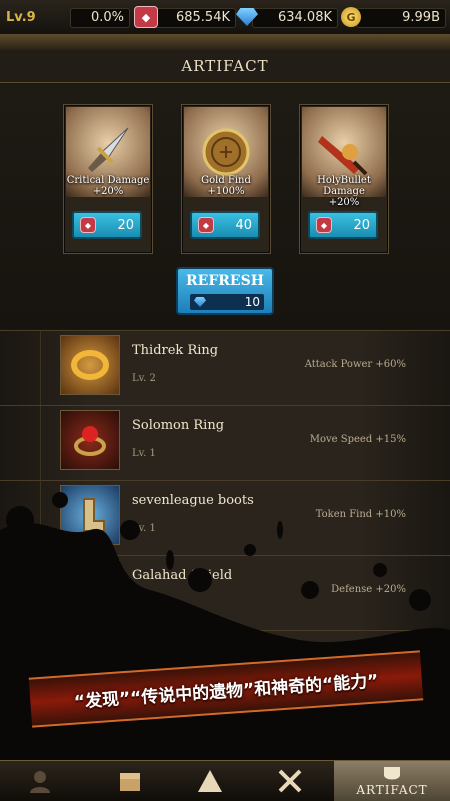 This screenshot has width=450, height=801. Describe the element at coordinates (344, 191) in the screenshot. I see `offer-name: HolyBullet Damage +20%` at that location.